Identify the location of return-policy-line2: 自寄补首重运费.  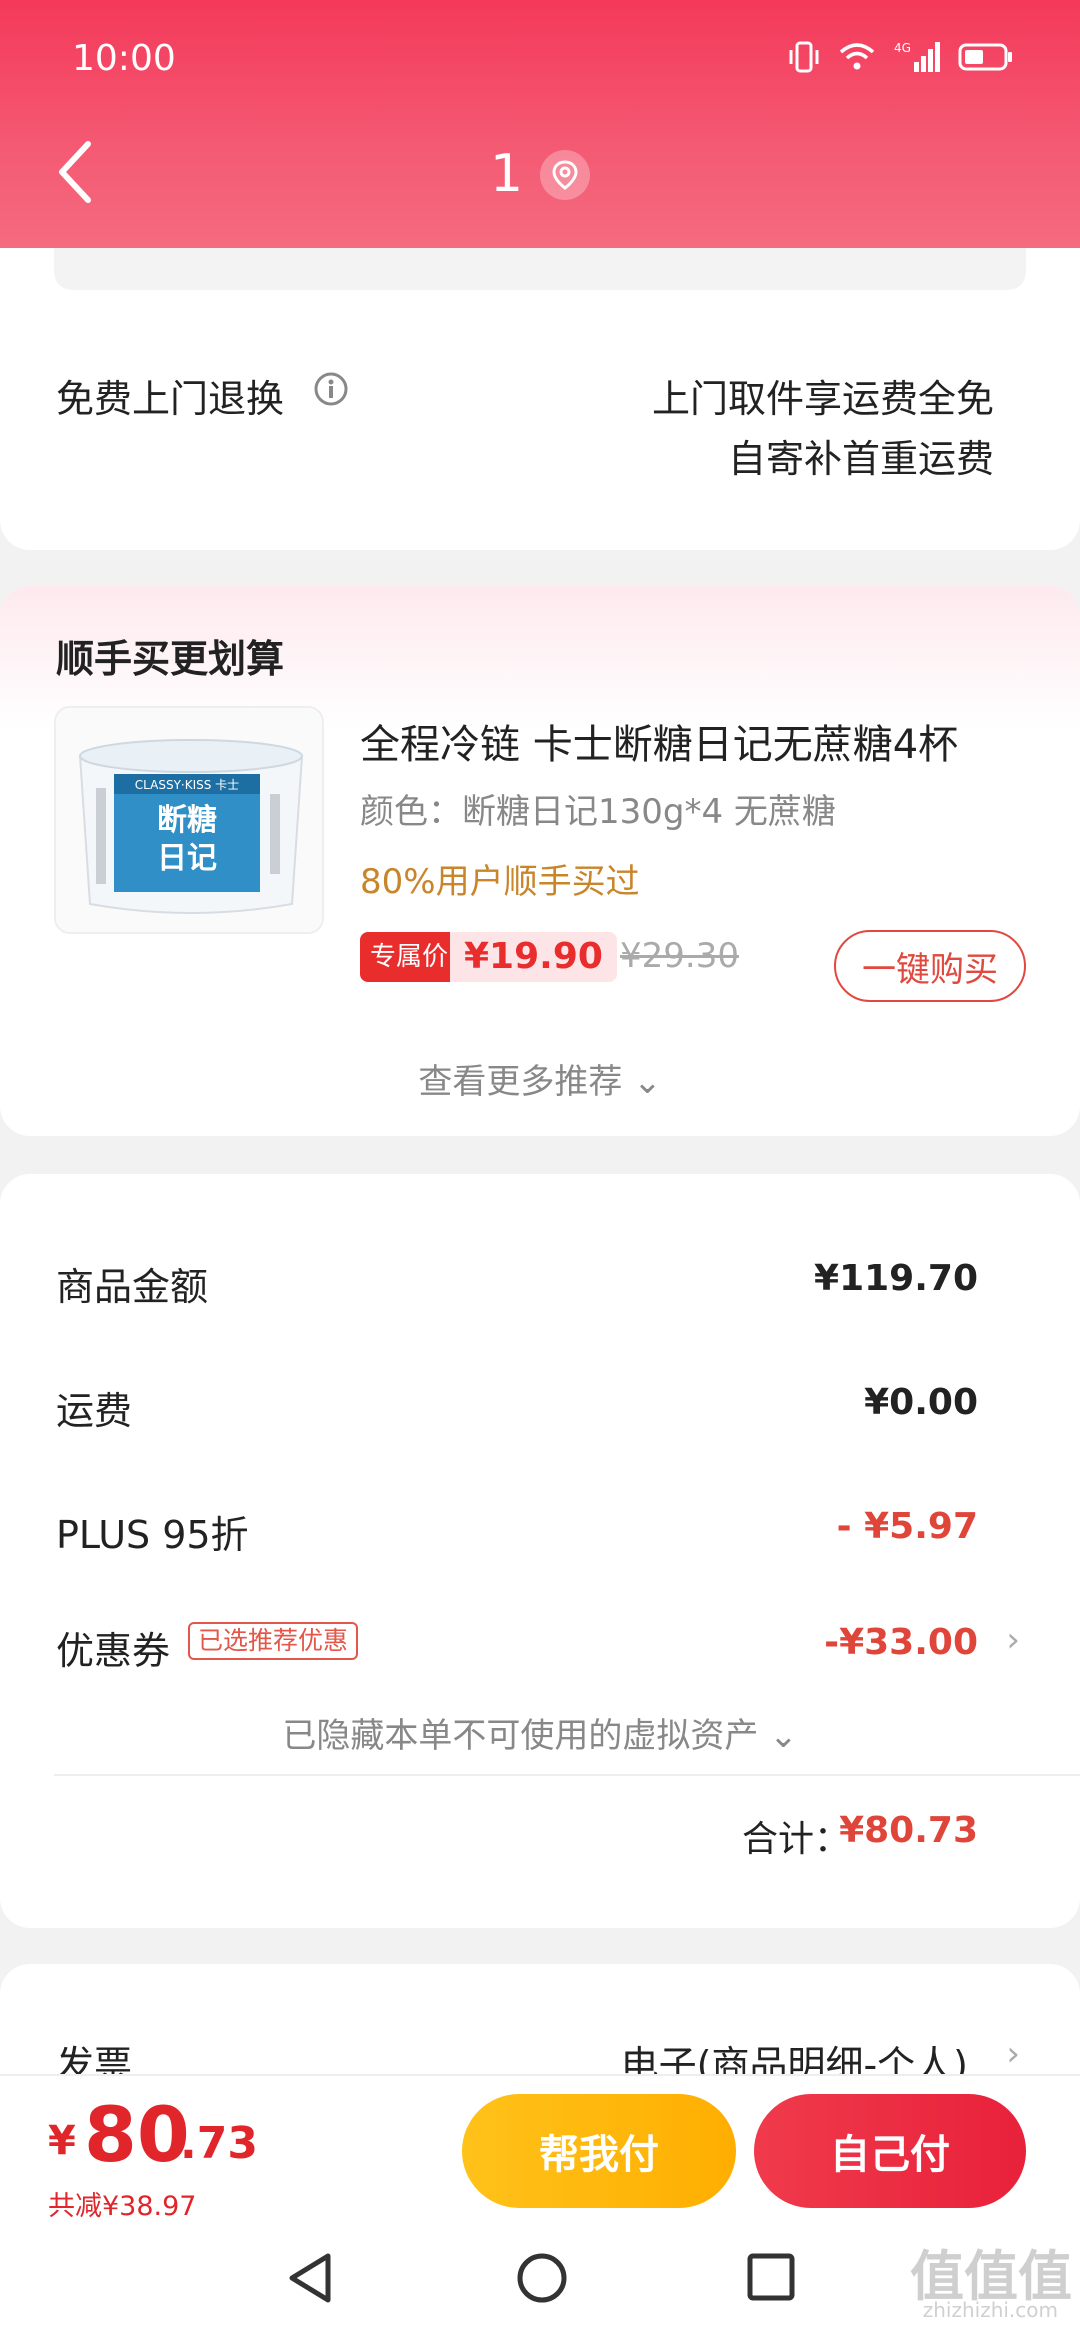
(860, 459).